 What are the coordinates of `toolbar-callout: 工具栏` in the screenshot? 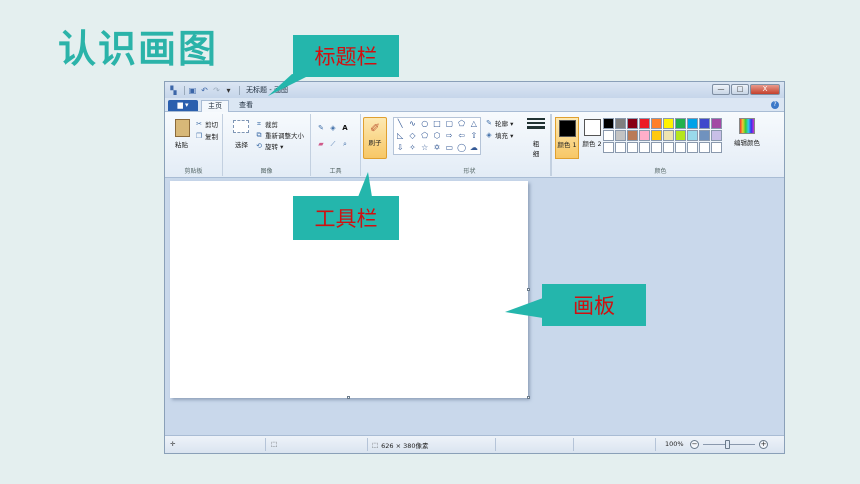 It's located at (346, 218).